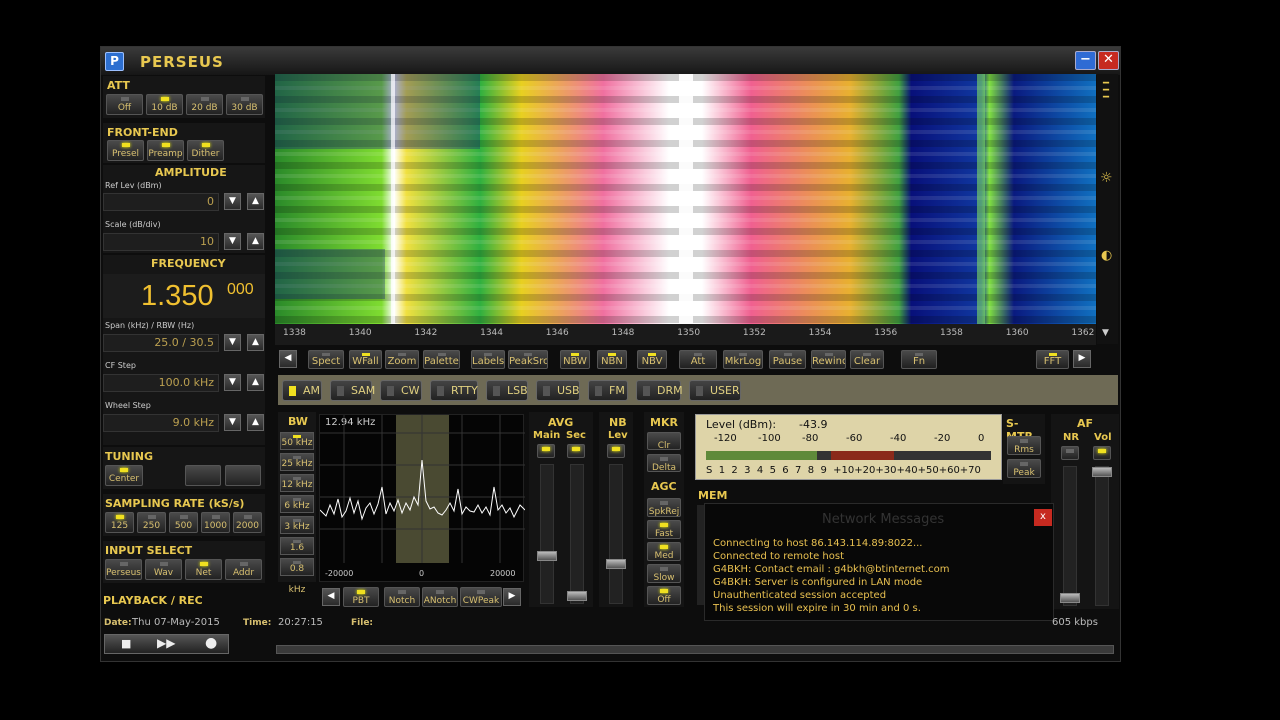 The image size is (1280, 720). Describe the element at coordinates (161, 202) in the screenshot. I see `ref-level-field: 0` at that location.